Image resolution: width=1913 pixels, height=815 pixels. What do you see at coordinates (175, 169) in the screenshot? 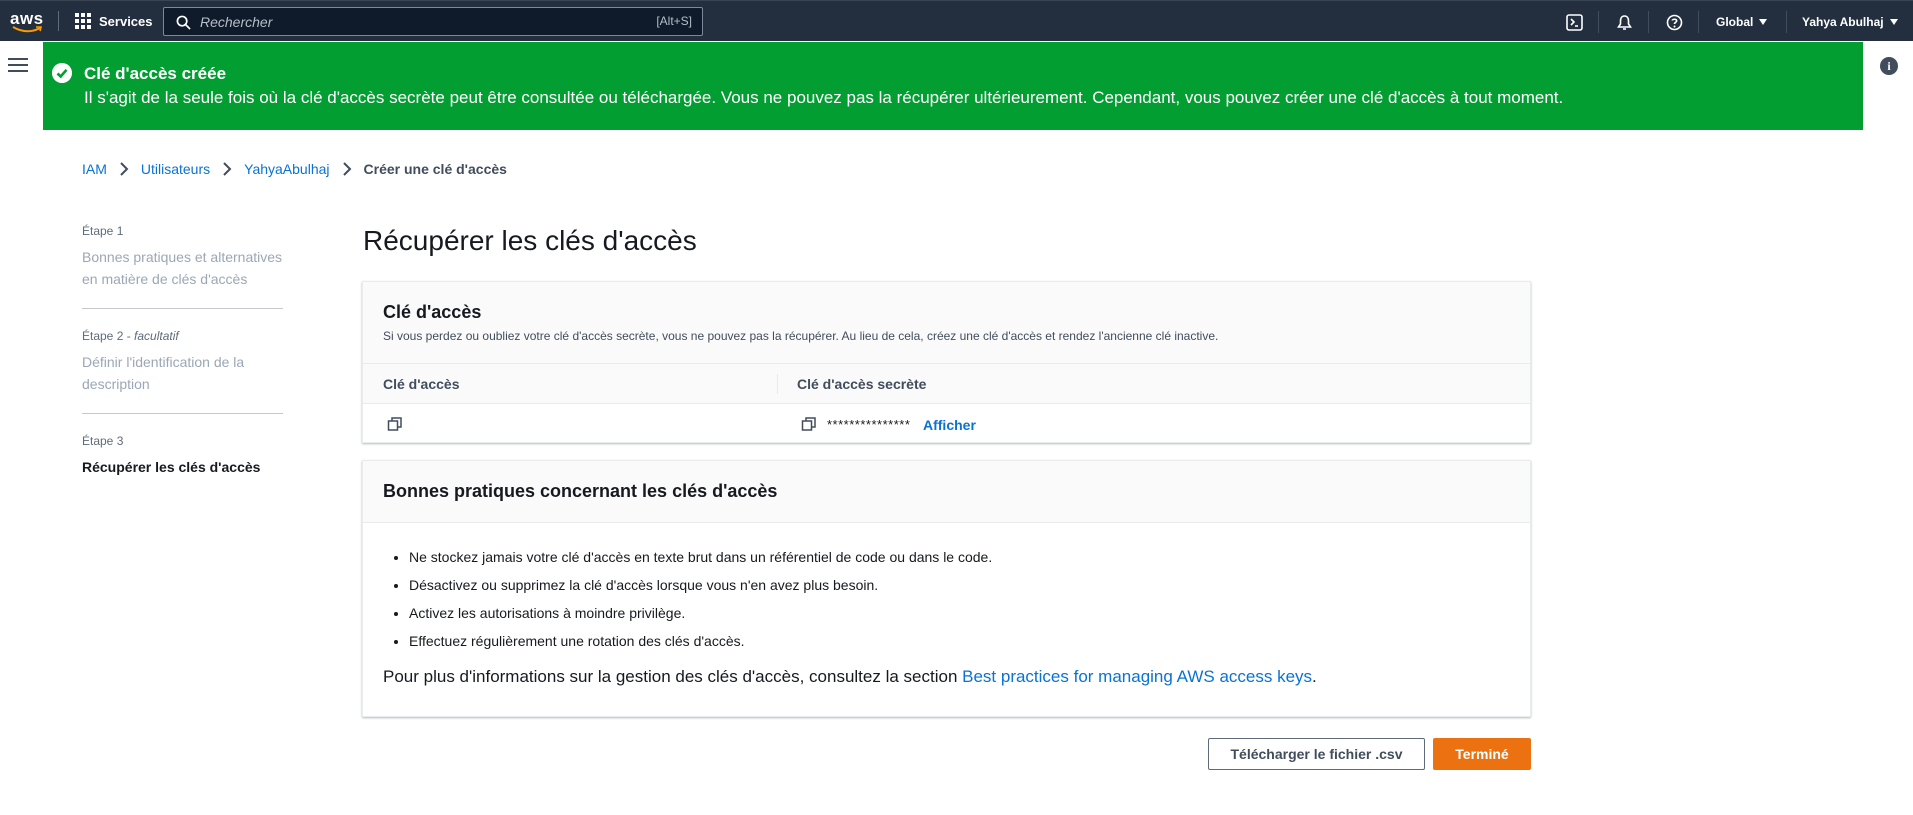
I see `breadcrumb-link-users: Utilisateurs` at bounding box center [175, 169].